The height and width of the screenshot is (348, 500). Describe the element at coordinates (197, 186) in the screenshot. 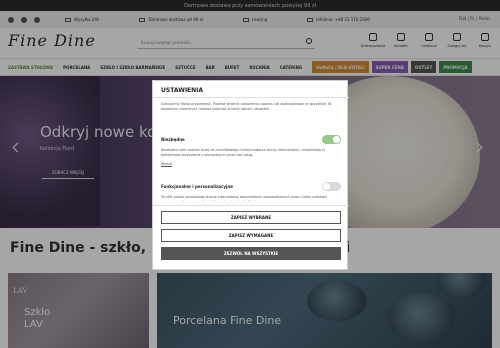

I see `option-title: Funkcjonalne i personalizacyjne` at that location.